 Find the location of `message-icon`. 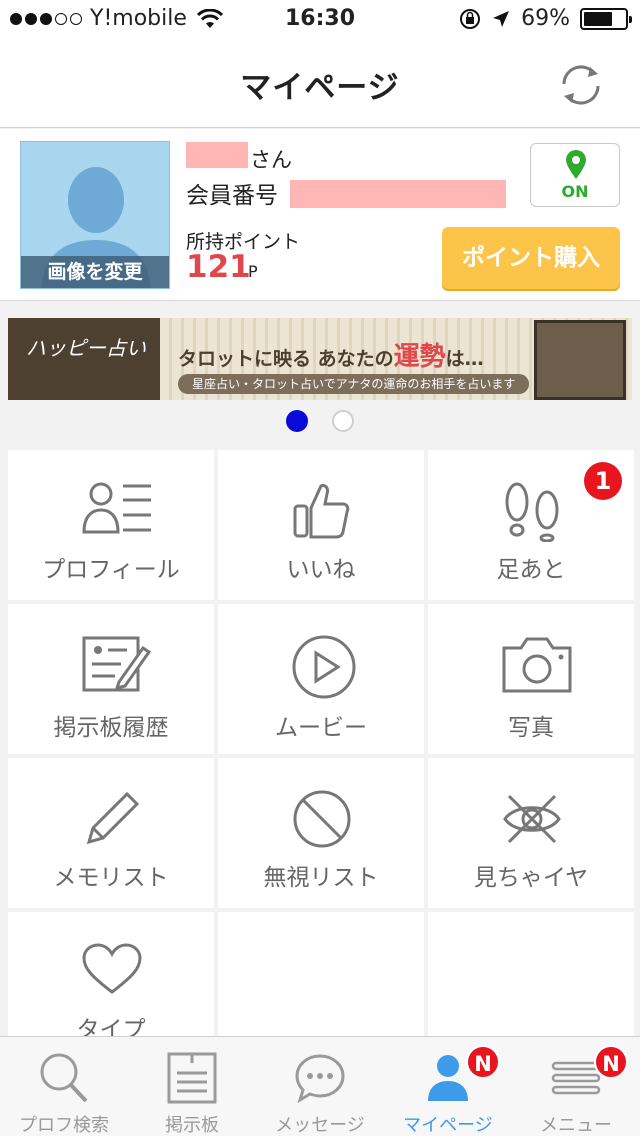

message-icon is located at coordinates (320, 1079).